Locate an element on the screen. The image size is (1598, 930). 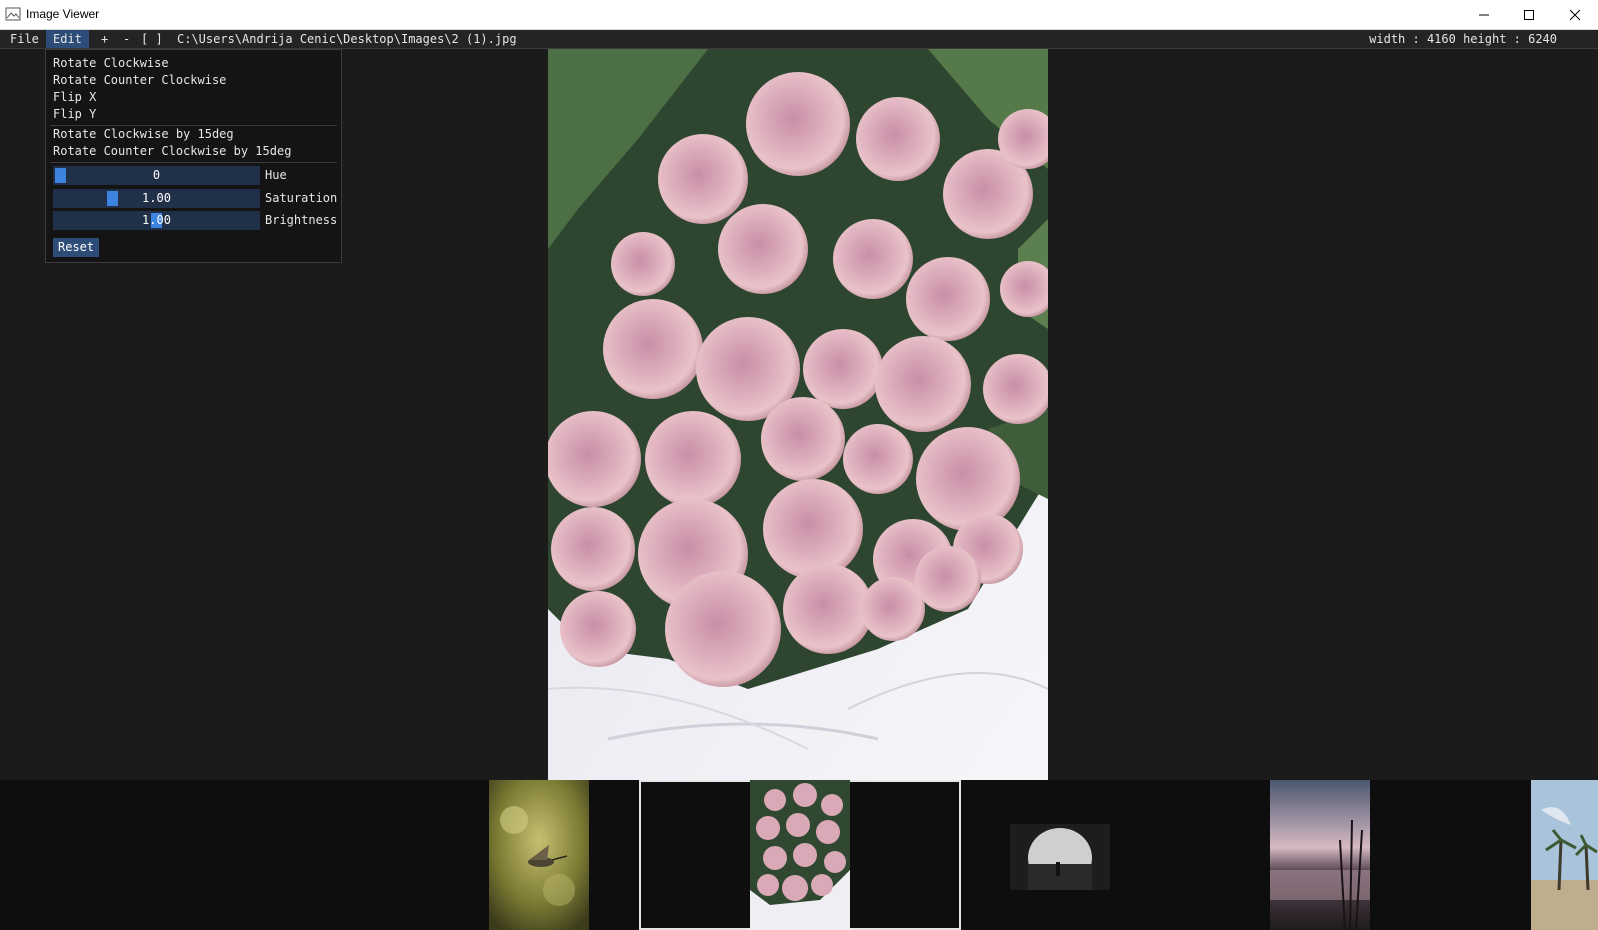
brightness-label: Brightness is located at coordinates (301, 220).